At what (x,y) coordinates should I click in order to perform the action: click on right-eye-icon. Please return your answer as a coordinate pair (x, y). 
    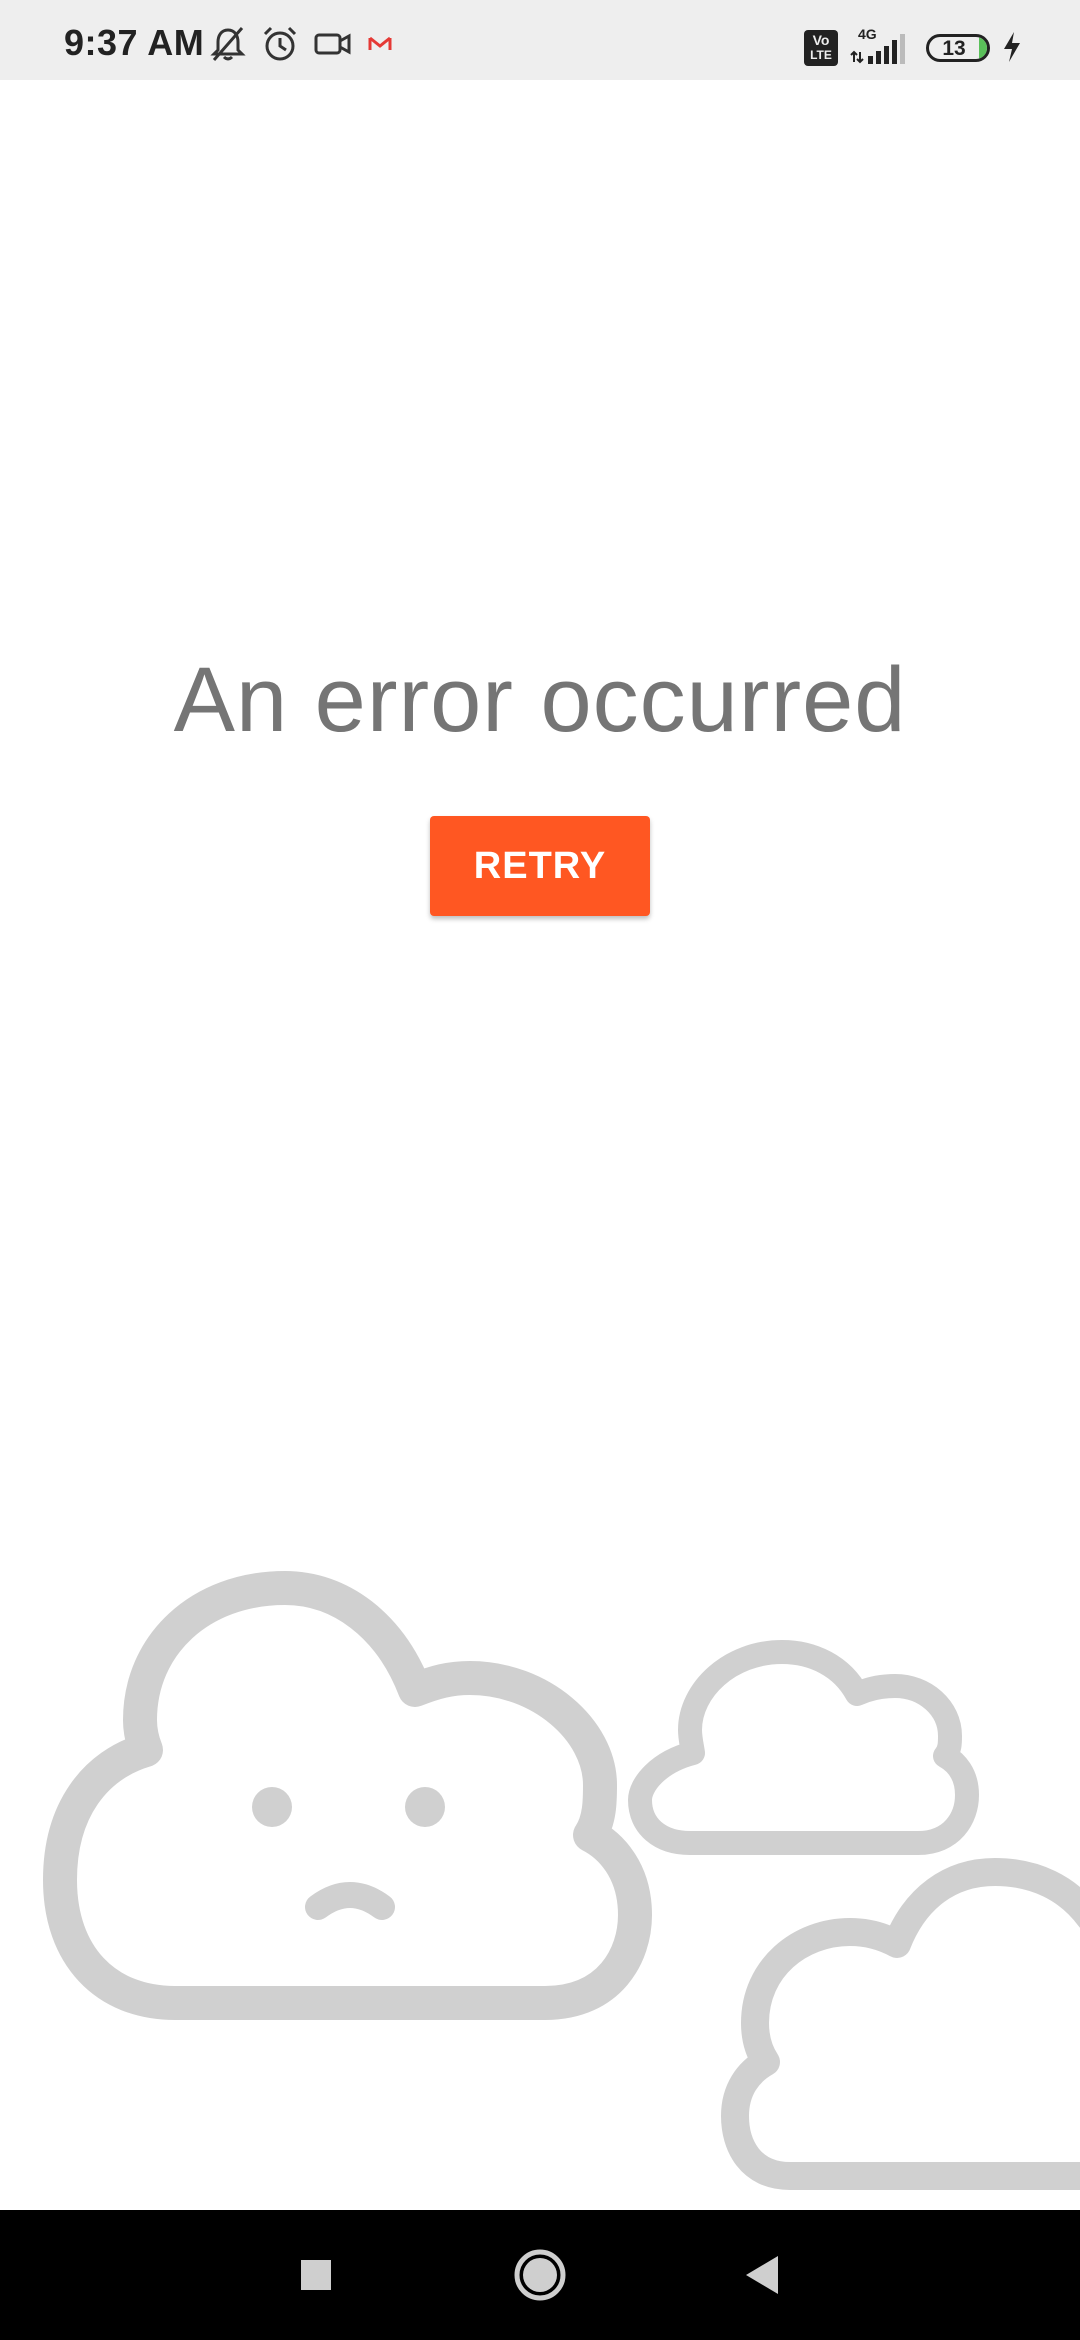
    Looking at the image, I should click on (425, 1807).